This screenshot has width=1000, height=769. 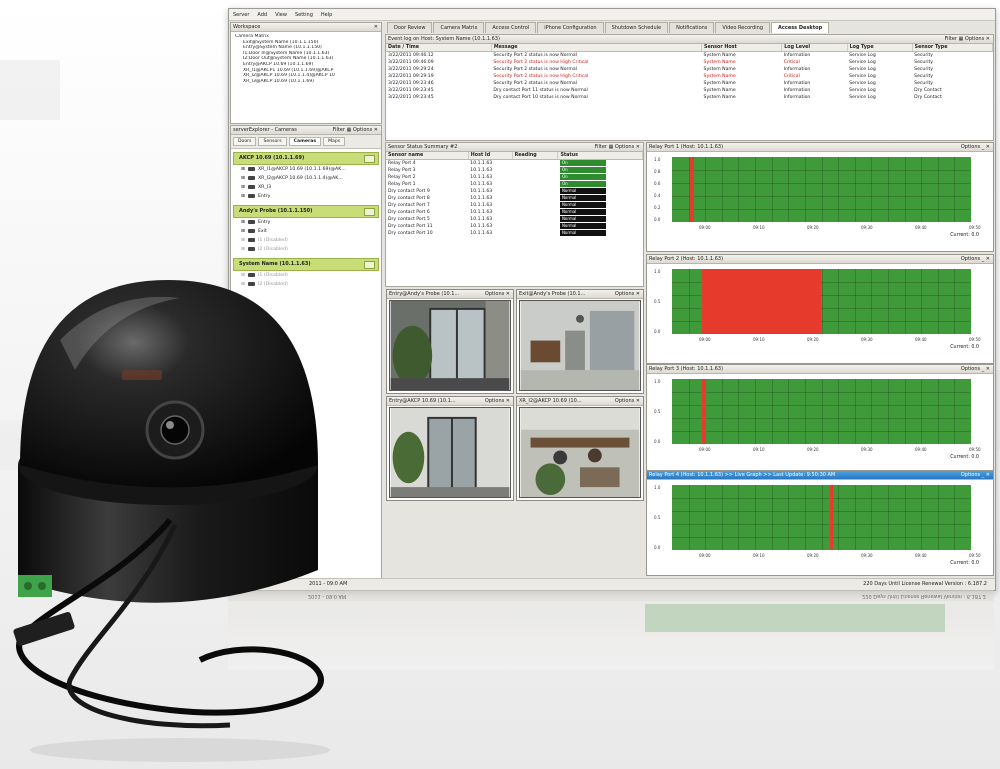 I want to click on sensor-status-options: Options, so click(x=624, y=147).